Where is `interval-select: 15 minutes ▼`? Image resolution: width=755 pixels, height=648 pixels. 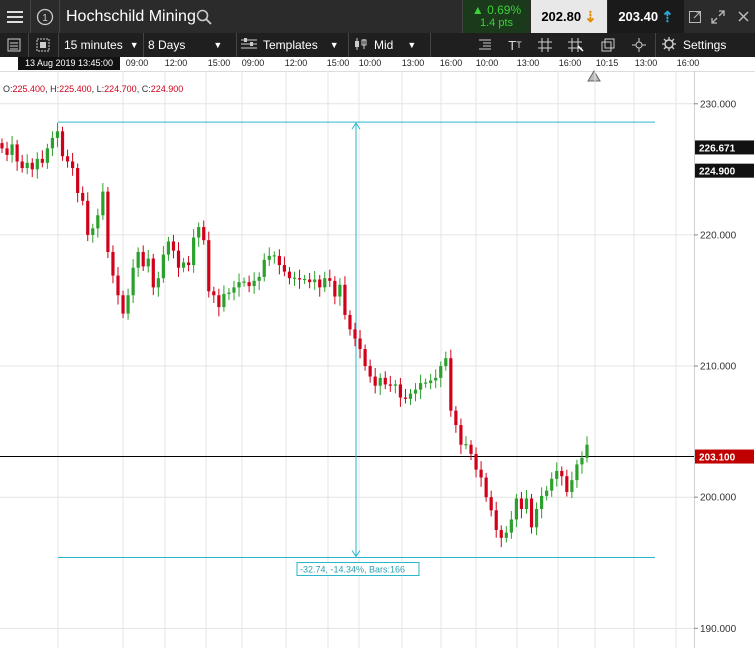
interval-select: 15 minutes ▼ is located at coordinates (101, 45).